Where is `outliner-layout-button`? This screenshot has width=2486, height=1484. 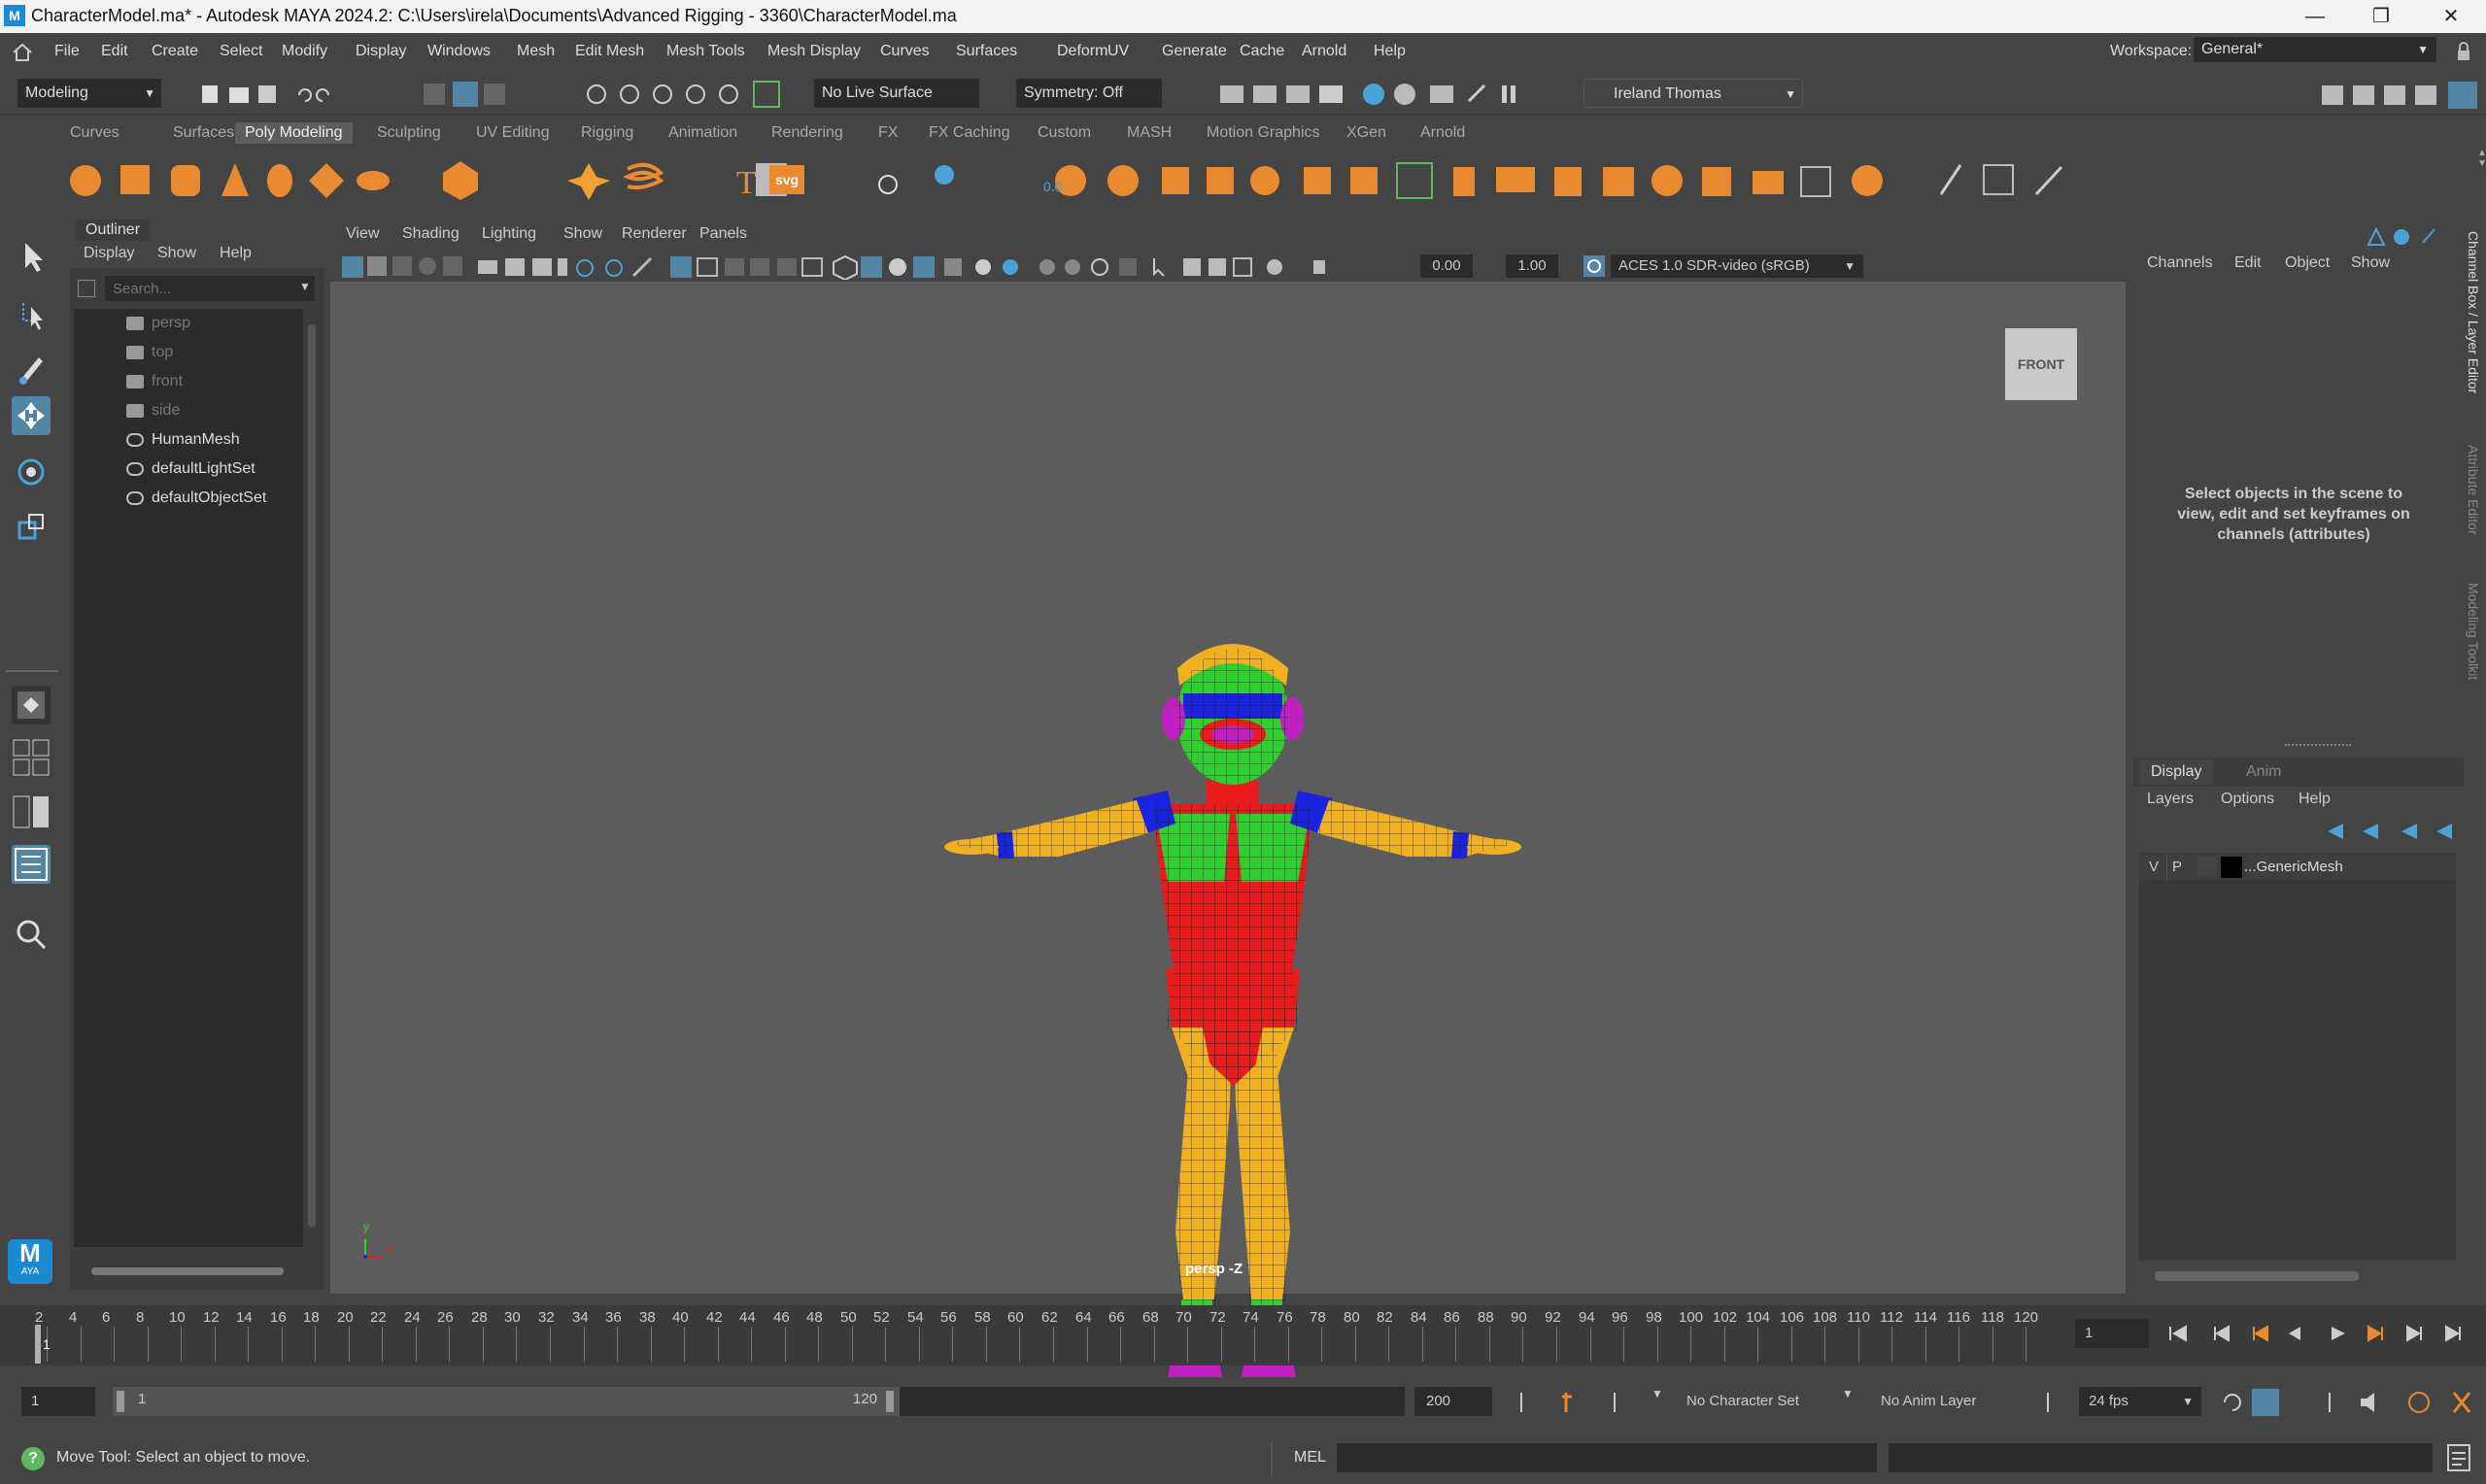
outliner-layout-button is located at coordinates (31, 864).